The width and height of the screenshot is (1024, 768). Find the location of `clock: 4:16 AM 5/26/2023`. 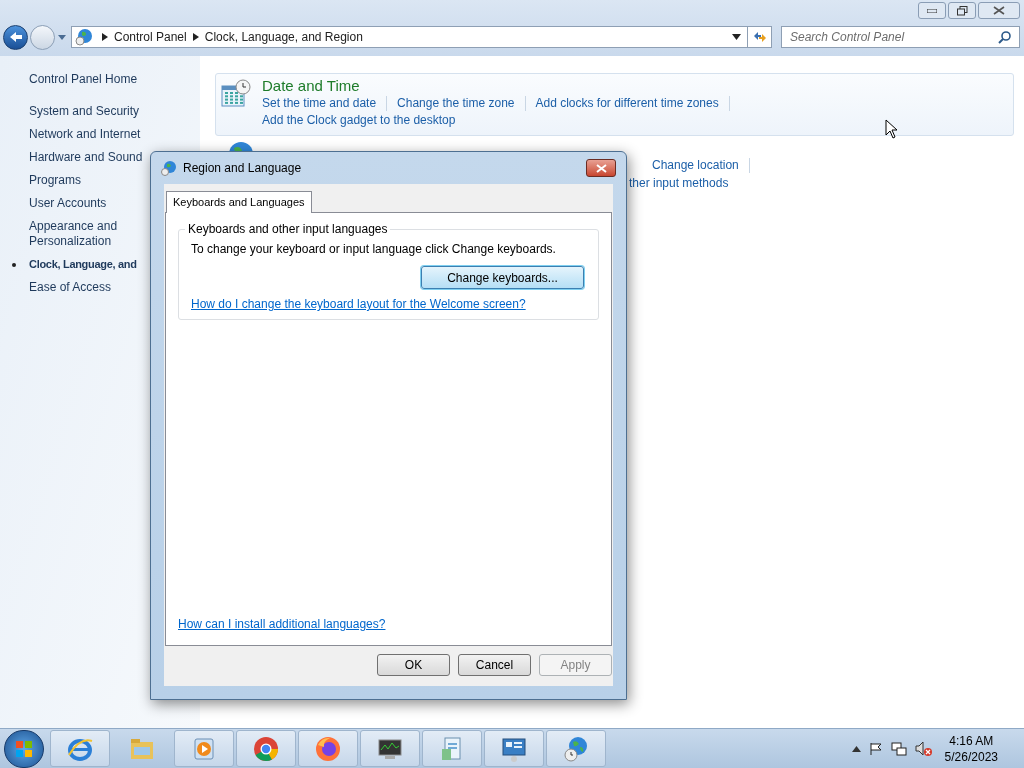

clock: 4:16 AM 5/26/2023 is located at coordinates (971, 748).